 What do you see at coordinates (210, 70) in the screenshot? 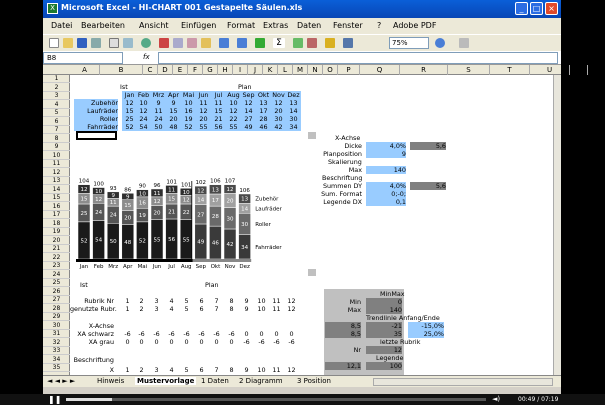
I see `column-header-g: G` at bounding box center [210, 70].